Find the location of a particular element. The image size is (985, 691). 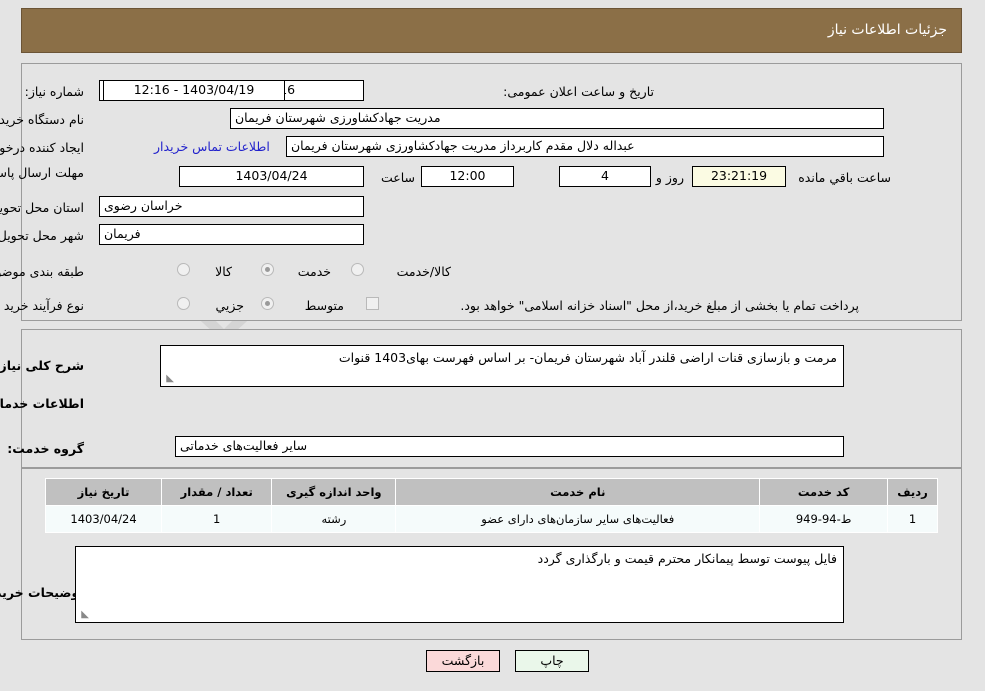

requester-label: ایجاد کننده درخواست: is located at coordinates (42, 147).